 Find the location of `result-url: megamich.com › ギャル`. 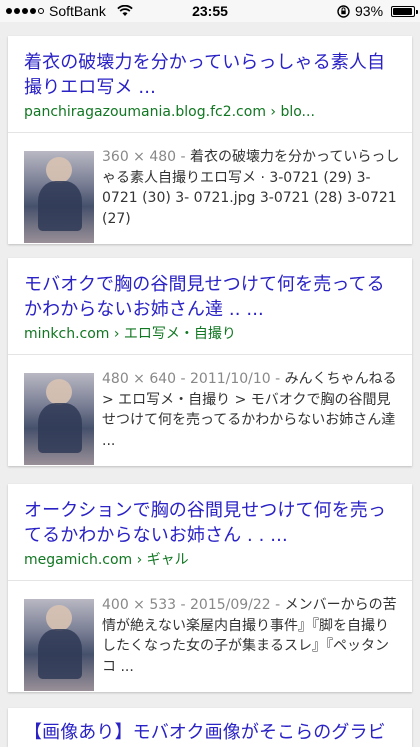

result-url: megamich.com › ギャル is located at coordinates (210, 560).